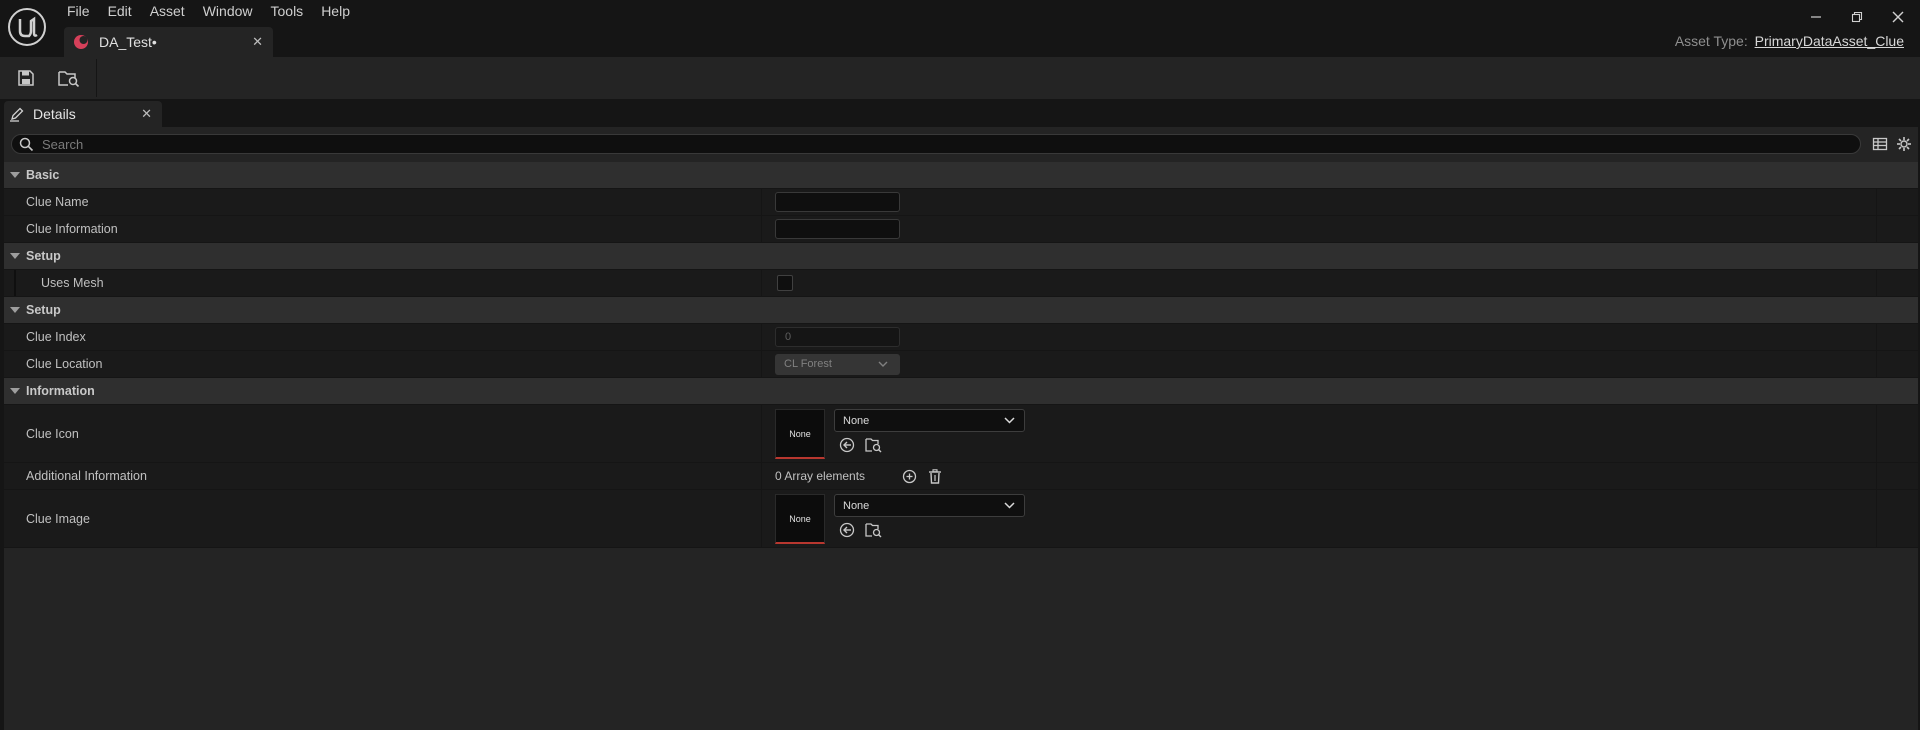 The height and width of the screenshot is (730, 1920). What do you see at coordinates (168, 42) in the screenshot?
I see `document-tab: DA_Test• ✕` at bounding box center [168, 42].